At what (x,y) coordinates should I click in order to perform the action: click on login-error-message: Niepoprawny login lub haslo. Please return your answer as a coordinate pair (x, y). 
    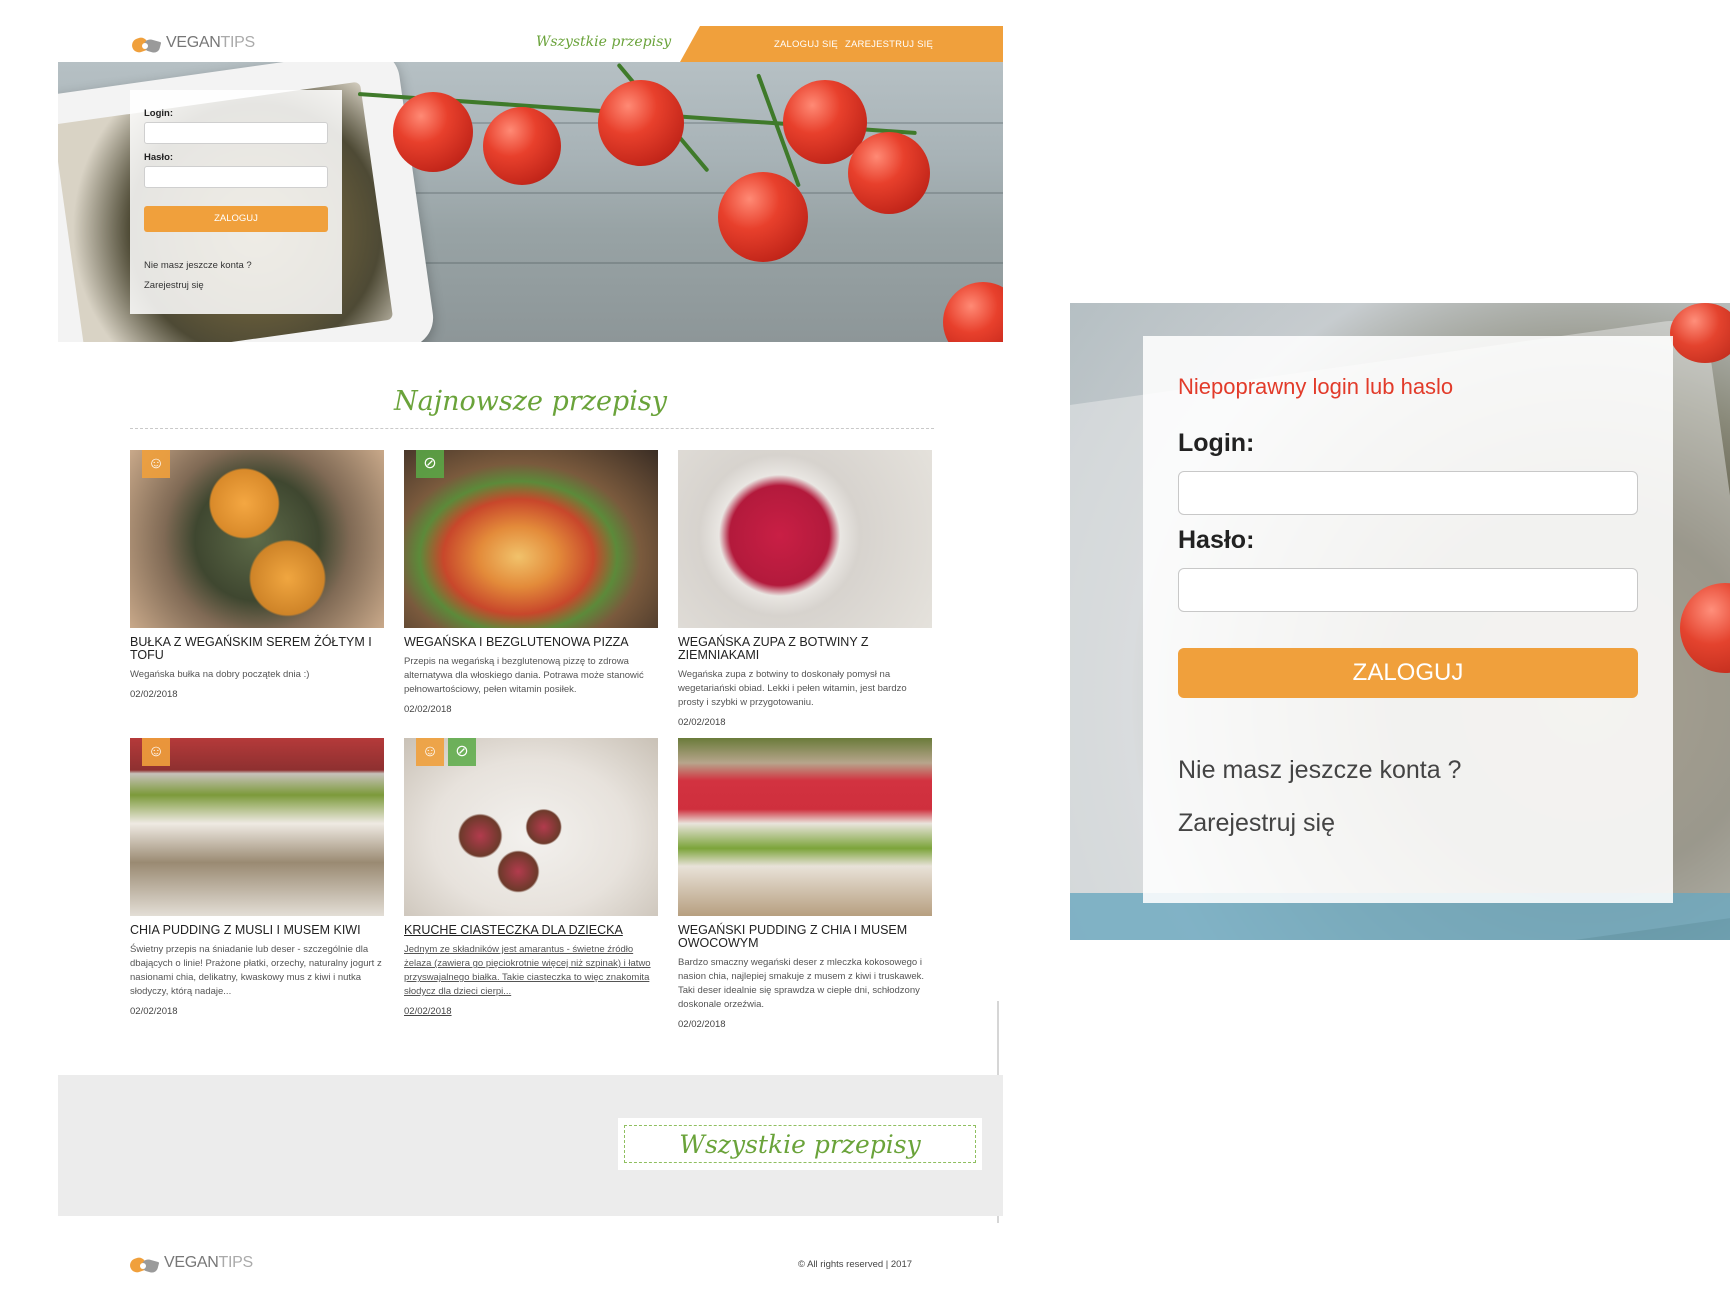
    Looking at the image, I should click on (1316, 386).